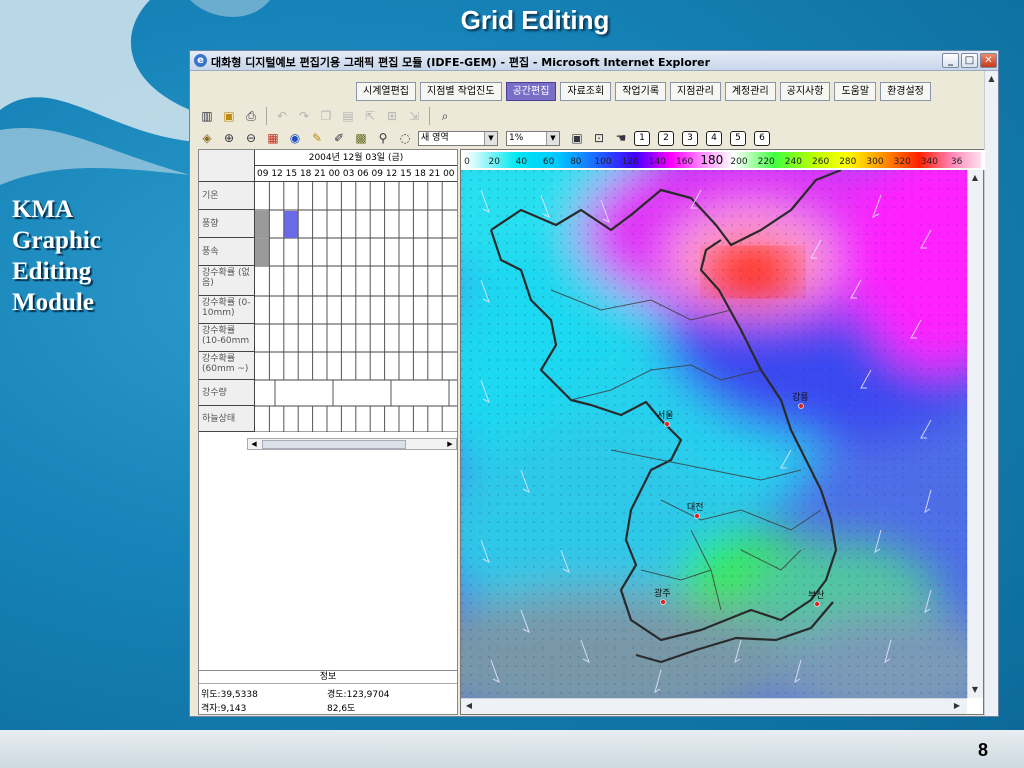  I want to click on colorbar-tick-label: 200, so click(738, 162).